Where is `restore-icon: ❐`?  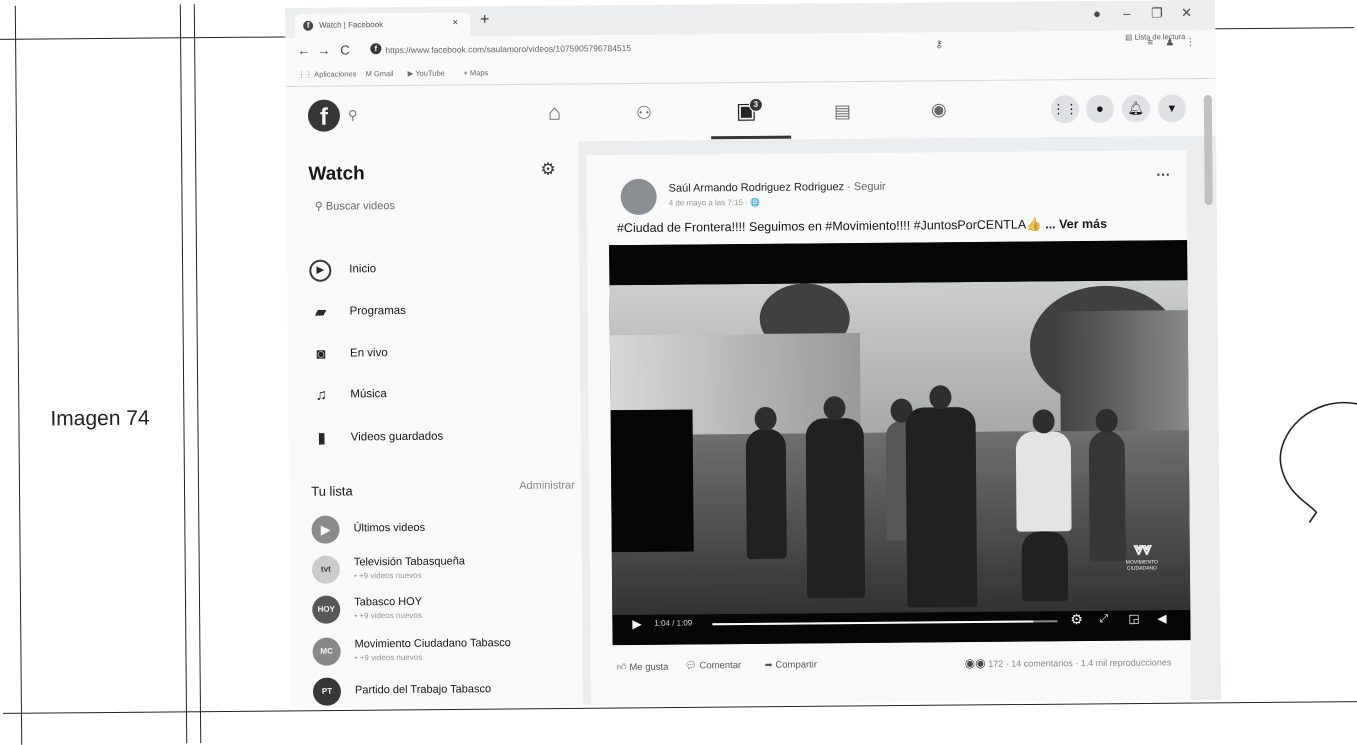
restore-icon: ❐ is located at coordinates (1157, 13).